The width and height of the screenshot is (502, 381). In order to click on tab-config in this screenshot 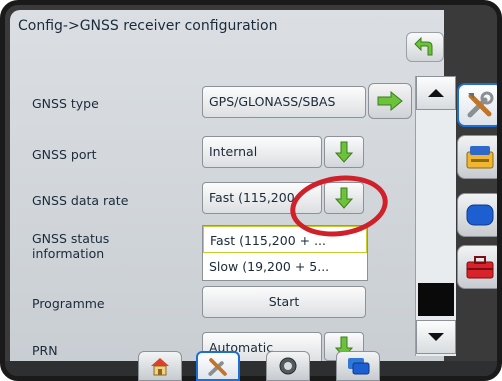, I will do `click(218, 366)`.